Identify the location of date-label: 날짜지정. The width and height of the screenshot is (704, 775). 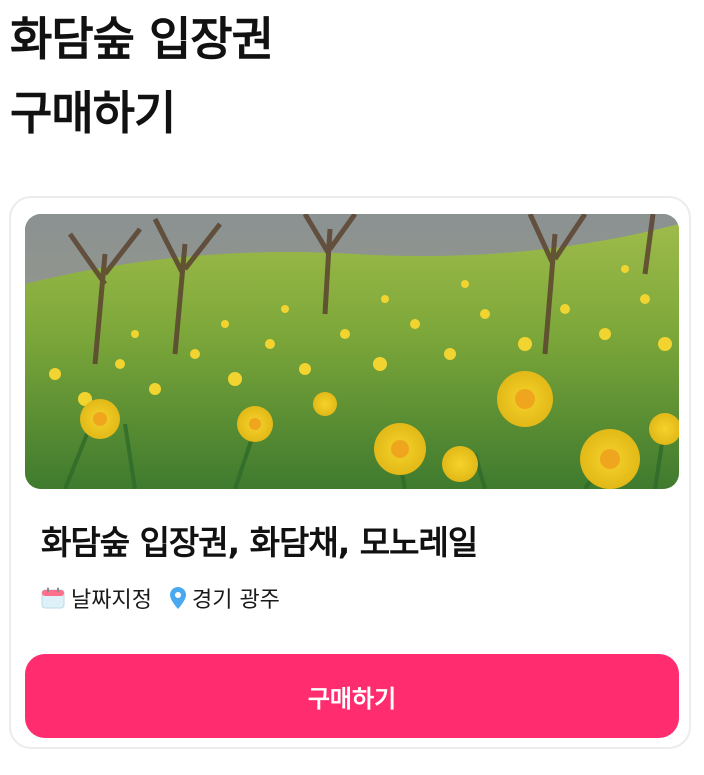
(111, 600).